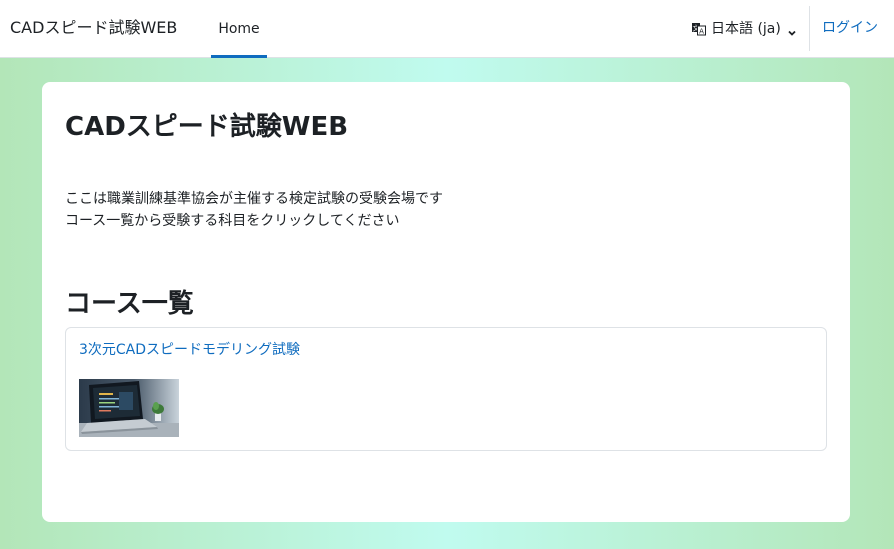 The width and height of the screenshot is (894, 549). Describe the element at coordinates (232, 221) in the screenshot. I see `intro-line-2: コース一覧から受験する科目をクリックしてください` at that location.